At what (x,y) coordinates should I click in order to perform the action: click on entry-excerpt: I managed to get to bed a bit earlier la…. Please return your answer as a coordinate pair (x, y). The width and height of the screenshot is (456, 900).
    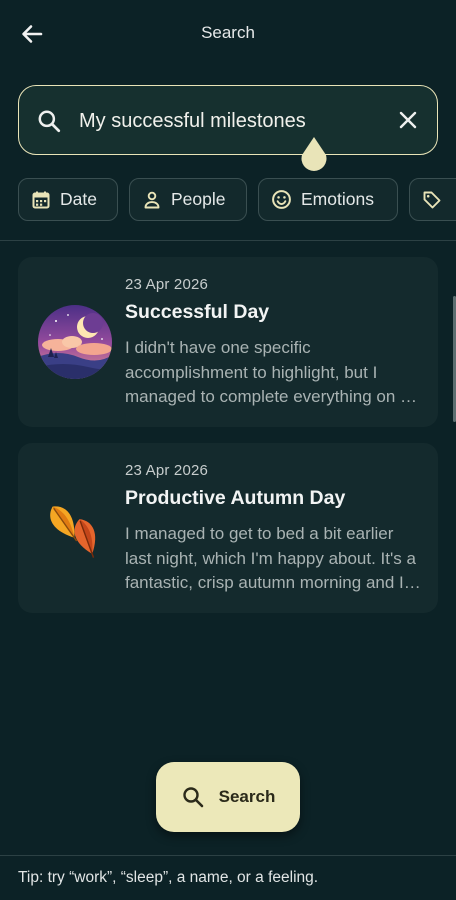
    Looking at the image, I should click on (270, 558).